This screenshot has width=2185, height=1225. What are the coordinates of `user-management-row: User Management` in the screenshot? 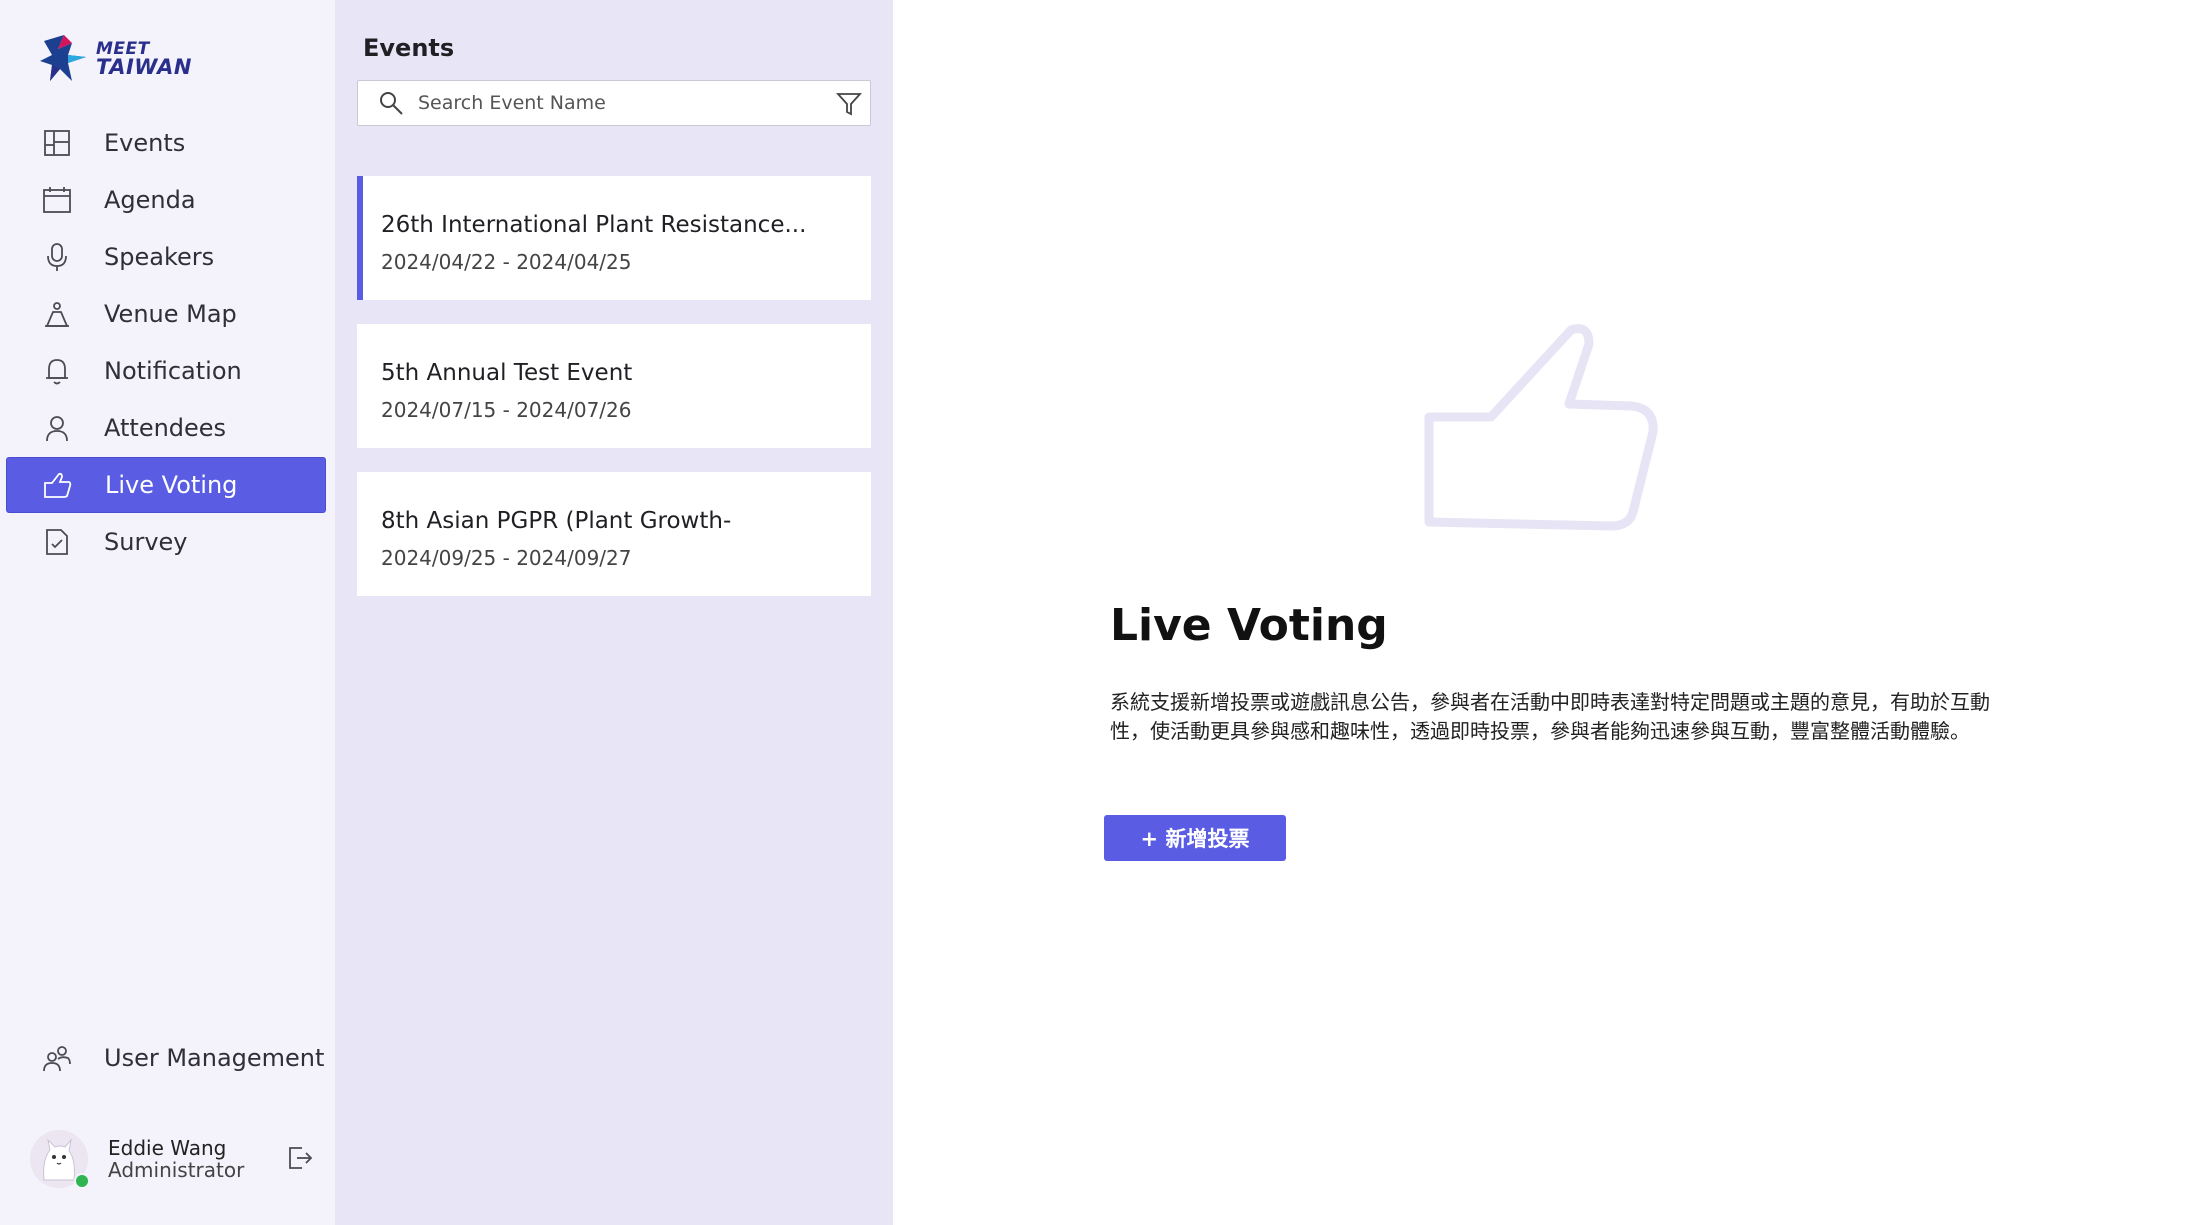 It's located at (166, 1058).